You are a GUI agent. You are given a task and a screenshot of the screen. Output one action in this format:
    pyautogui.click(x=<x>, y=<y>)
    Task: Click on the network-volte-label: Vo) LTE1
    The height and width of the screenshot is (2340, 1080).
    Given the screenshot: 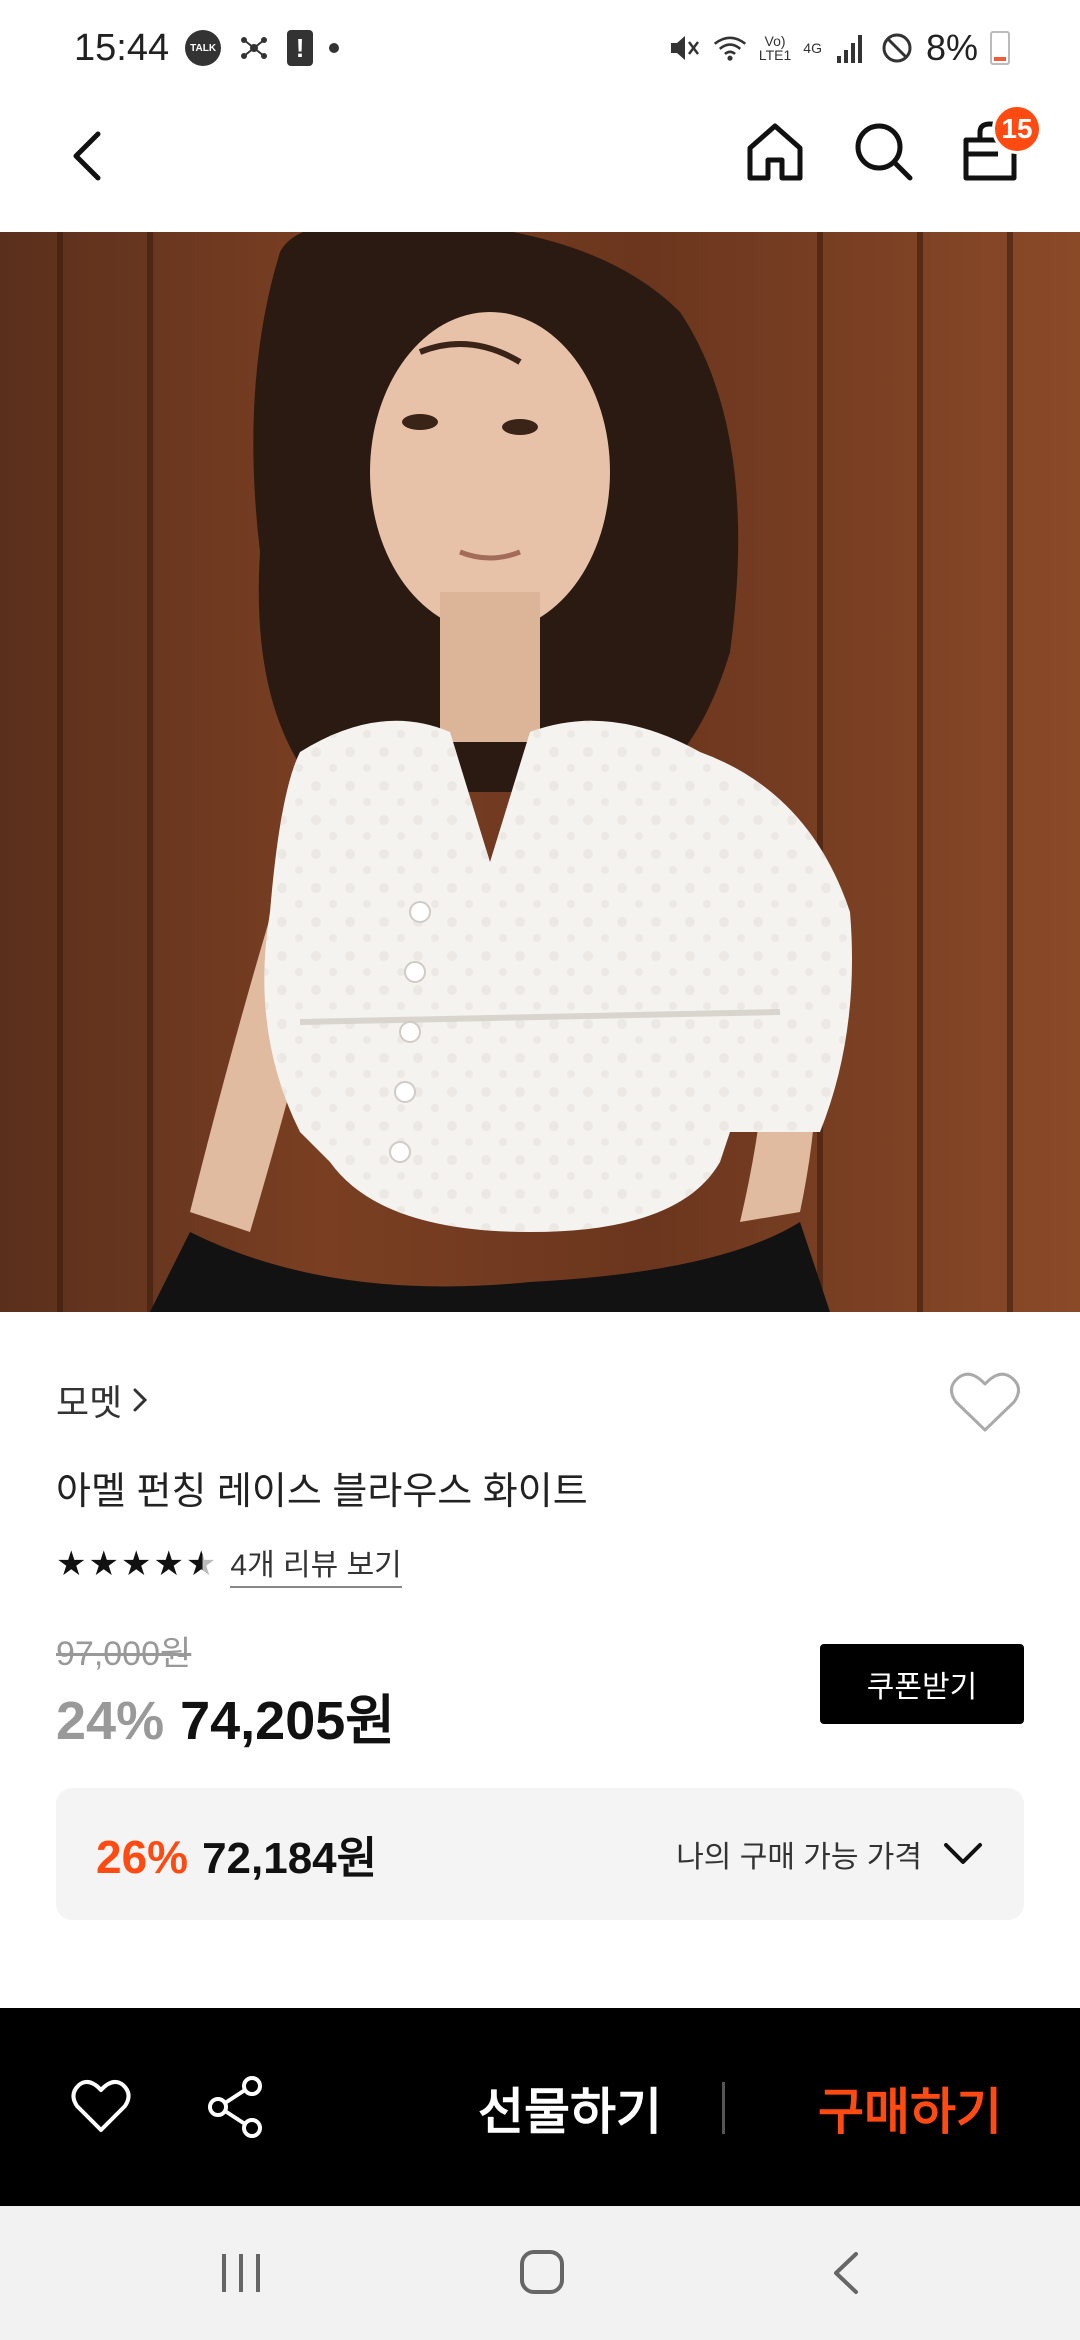 What is the action you would take?
    pyautogui.click(x=775, y=48)
    